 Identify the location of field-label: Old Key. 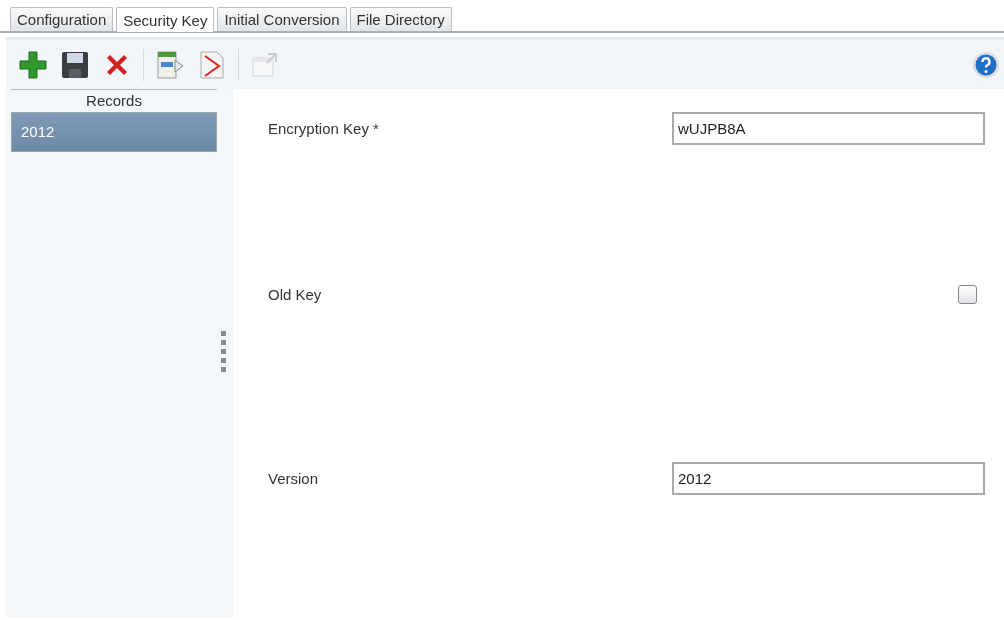
(295, 294).